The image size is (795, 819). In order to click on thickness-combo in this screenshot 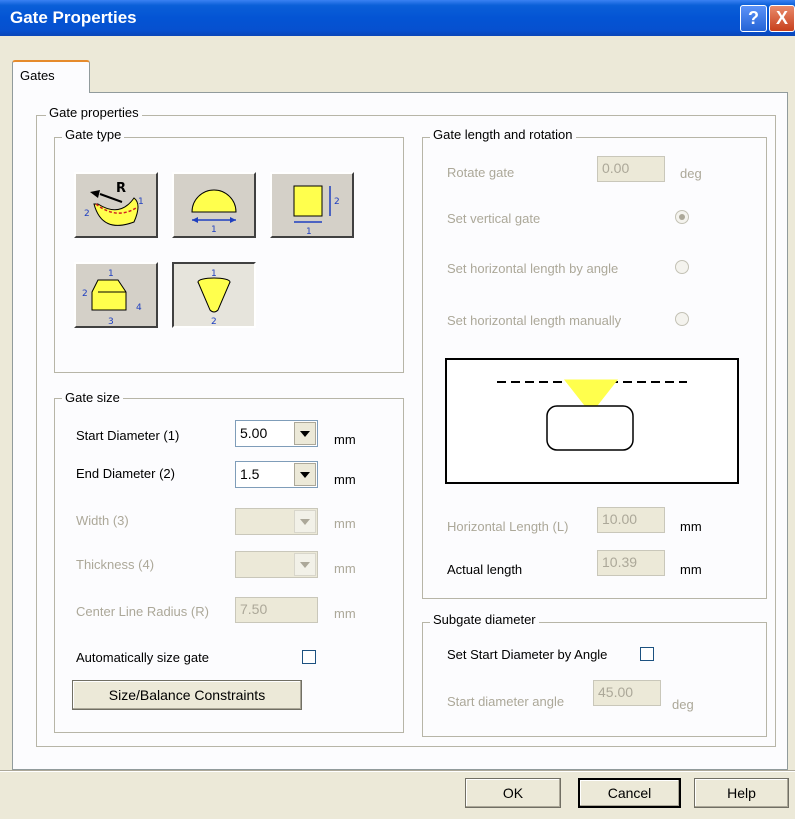, I will do `click(276, 564)`.